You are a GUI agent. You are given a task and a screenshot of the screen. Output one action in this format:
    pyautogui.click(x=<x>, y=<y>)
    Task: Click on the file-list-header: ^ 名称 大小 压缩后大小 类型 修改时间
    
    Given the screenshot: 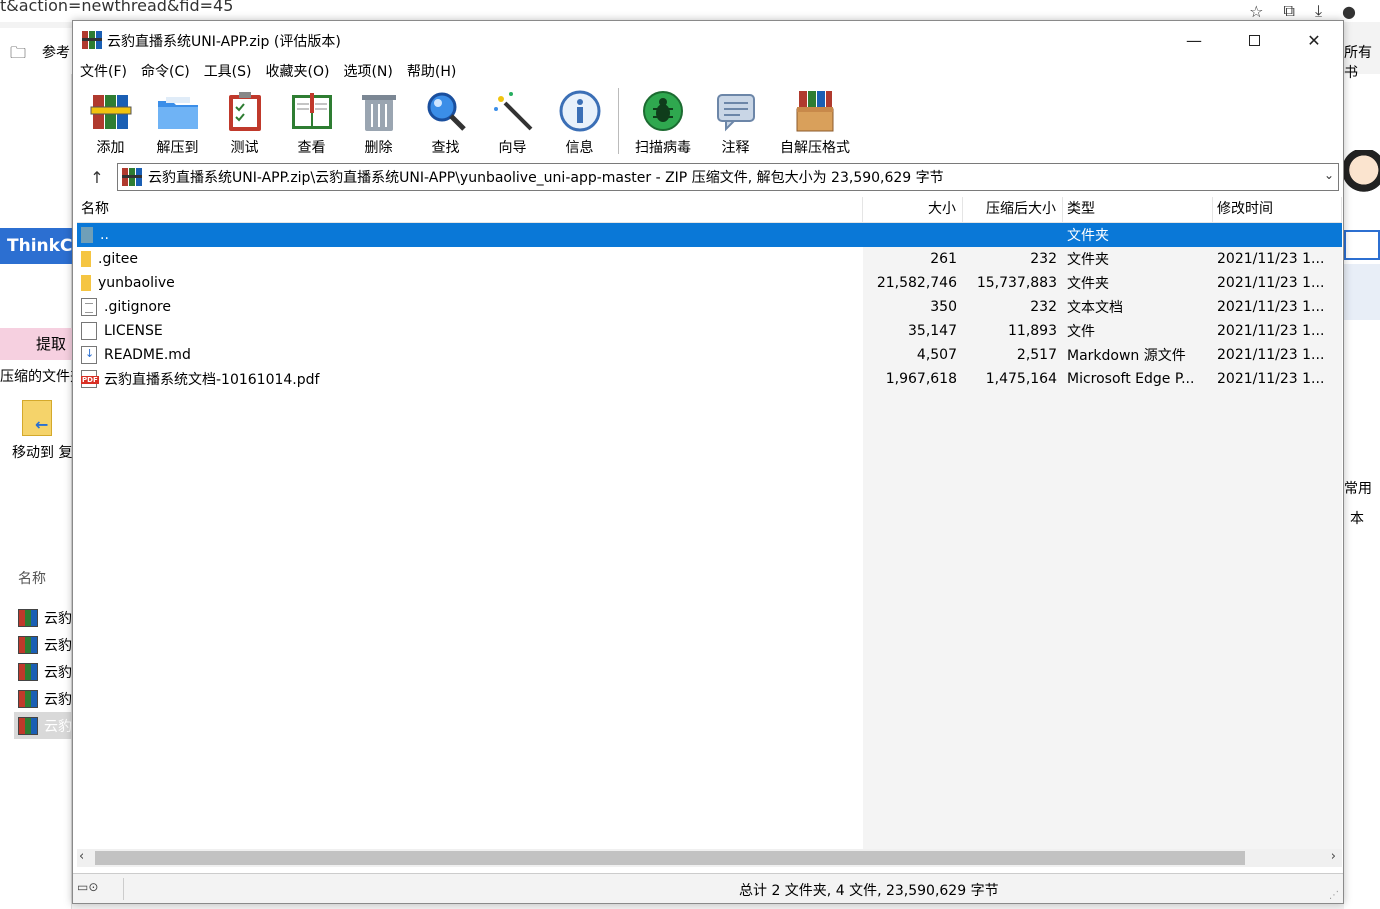 What is the action you would take?
    pyautogui.click(x=709, y=210)
    